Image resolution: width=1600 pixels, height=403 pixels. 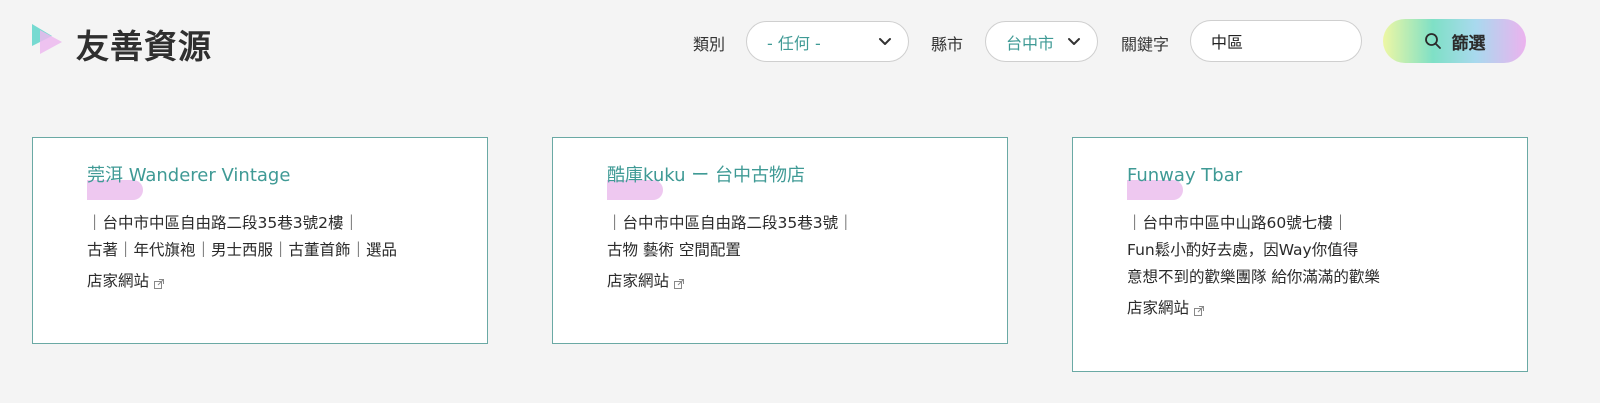 What do you see at coordinates (1030, 43) in the screenshot?
I see `county-select-value: 台中市` at bounding box center [1030, 43].